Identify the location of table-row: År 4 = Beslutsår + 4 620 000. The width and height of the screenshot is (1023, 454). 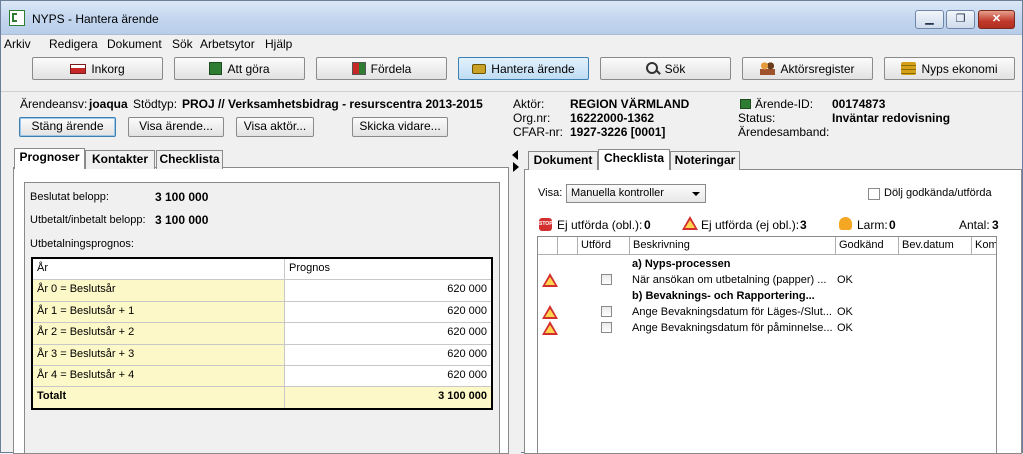
(262, 376).